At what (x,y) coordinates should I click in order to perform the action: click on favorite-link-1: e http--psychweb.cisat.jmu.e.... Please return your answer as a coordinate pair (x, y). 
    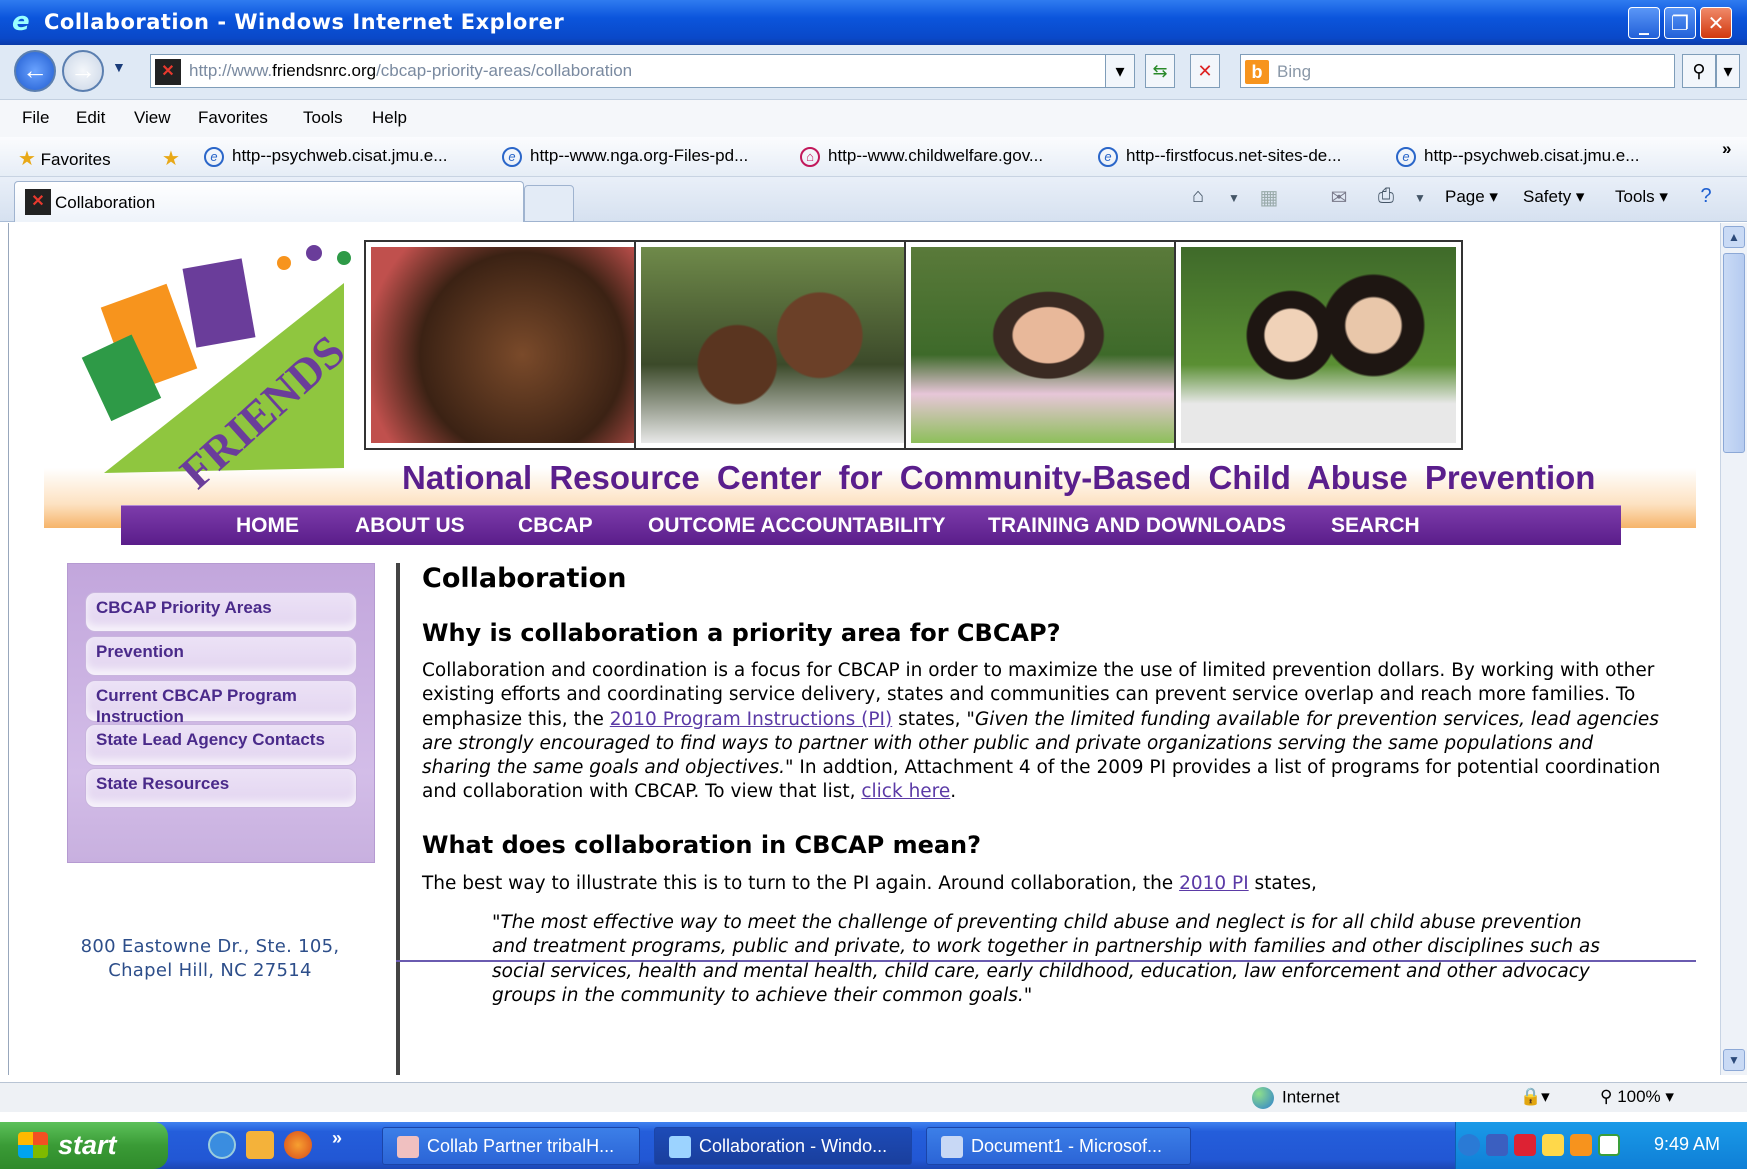
    Looking at the image, I should click on (325, 156).